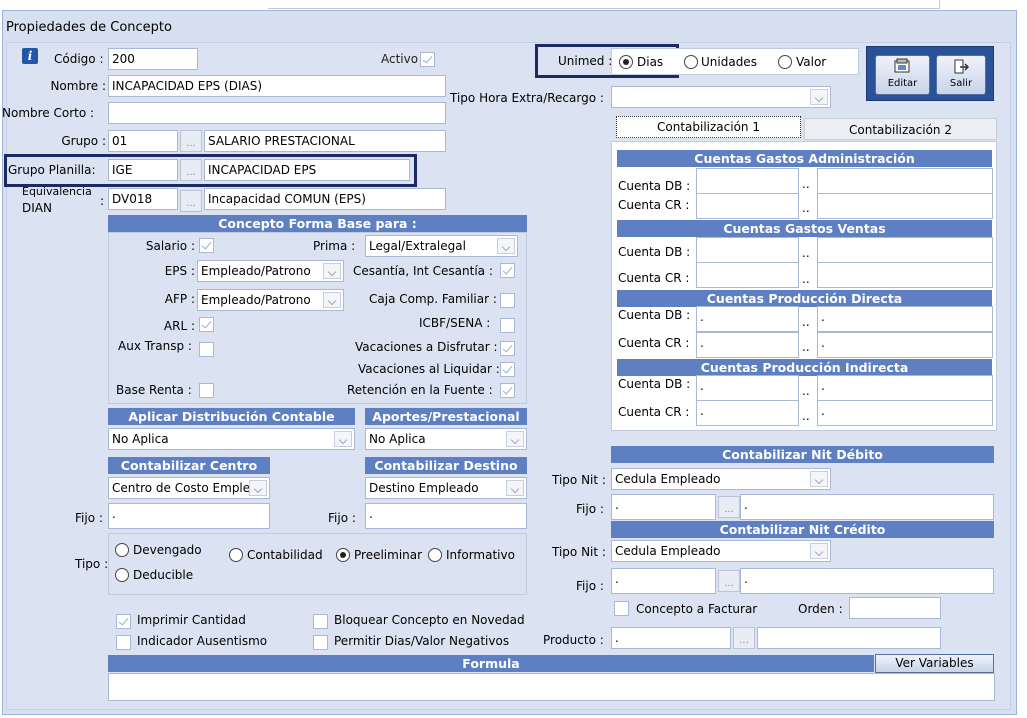  Describe the element at coordinates (867, 581) in the screenshot. I see `nit-credito-fijo-name: .` at that location.